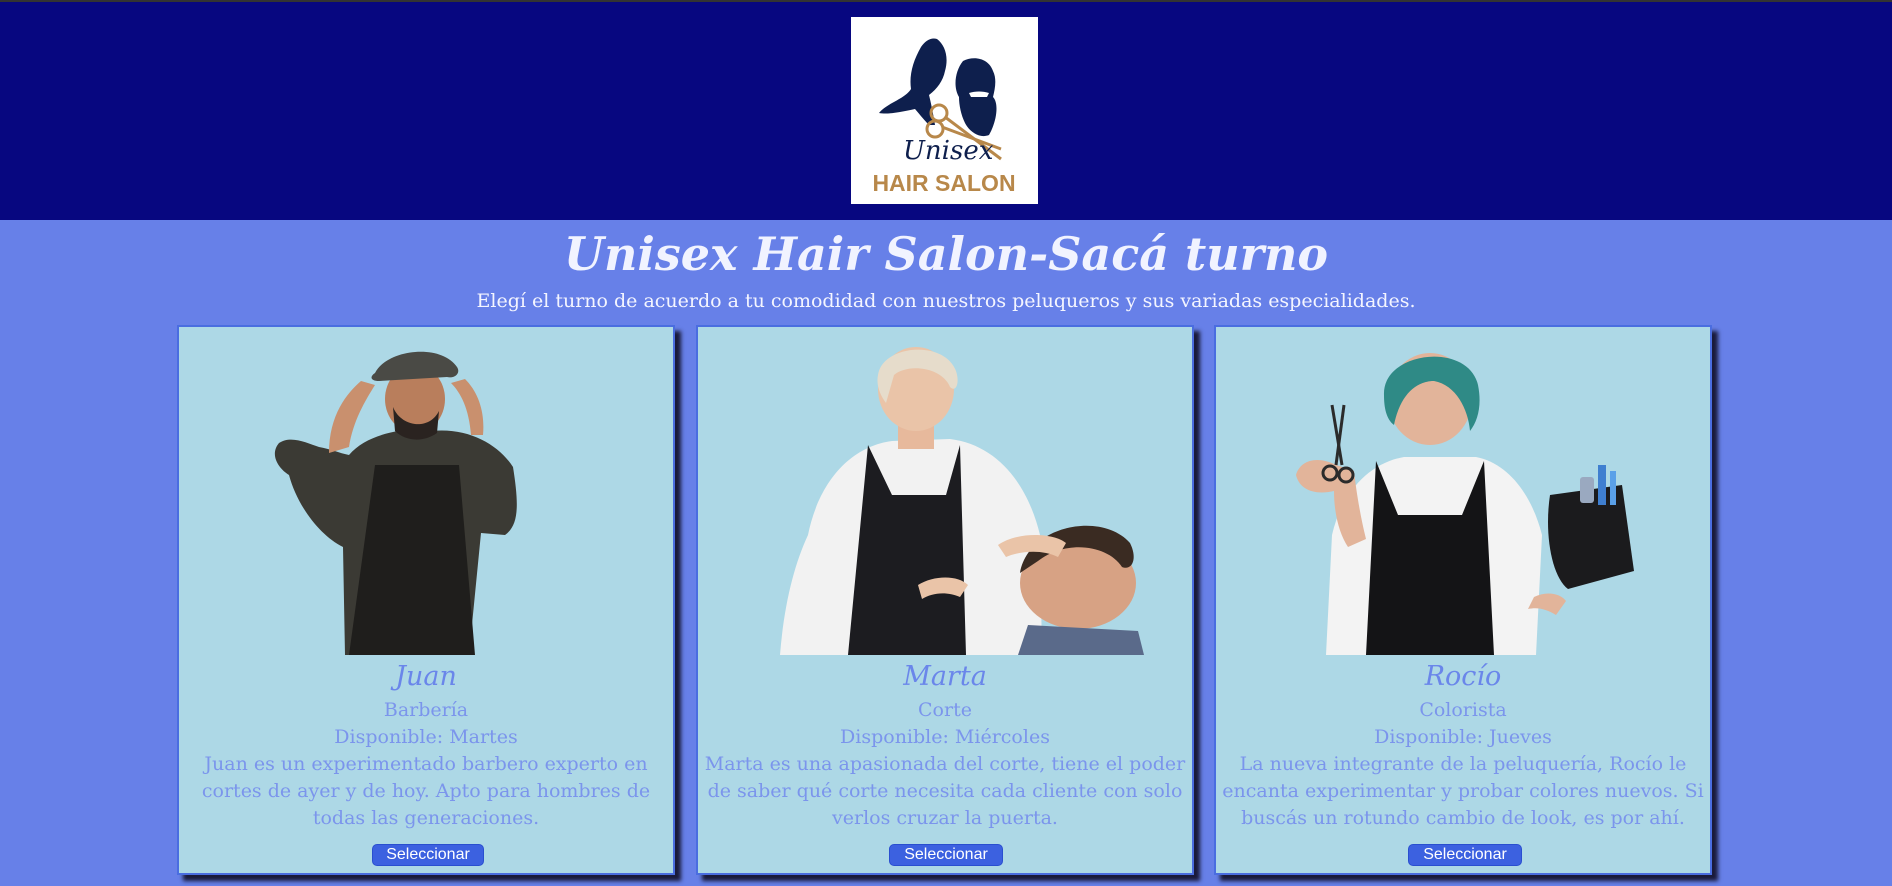  Describe the element at coordinates (1465, 855) in the screenshot. I see `select-button-rocio: Seleccionar` at that location.